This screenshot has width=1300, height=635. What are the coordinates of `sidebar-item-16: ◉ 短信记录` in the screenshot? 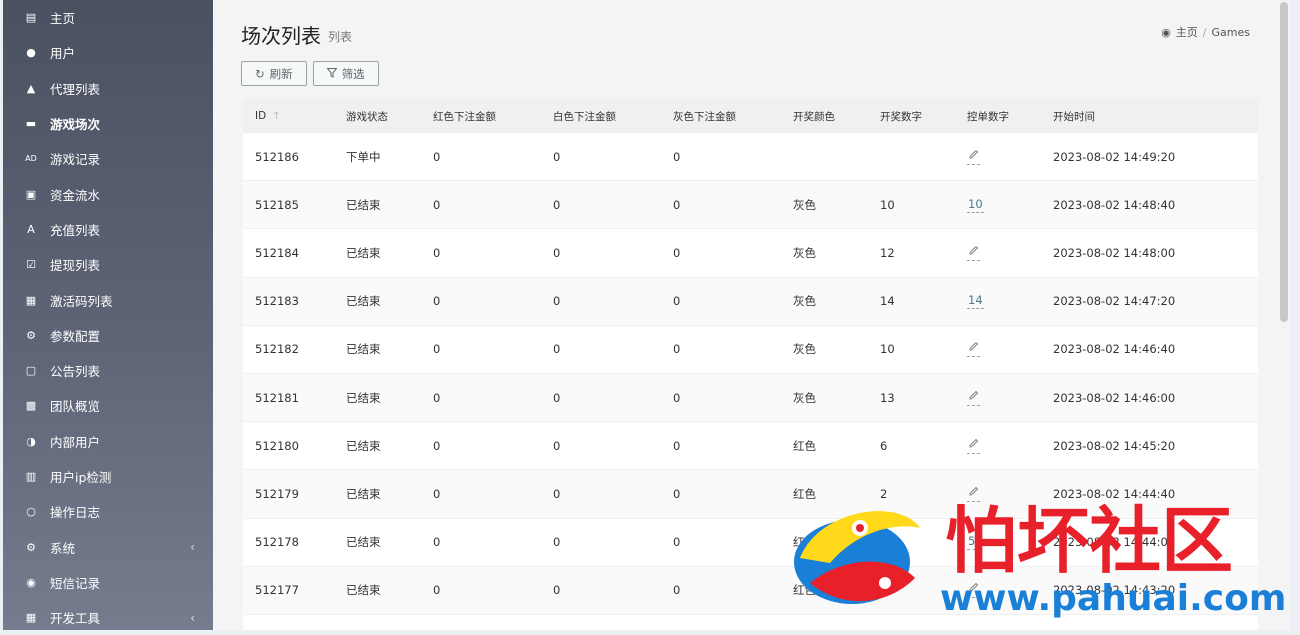 It's located at (108, 582).